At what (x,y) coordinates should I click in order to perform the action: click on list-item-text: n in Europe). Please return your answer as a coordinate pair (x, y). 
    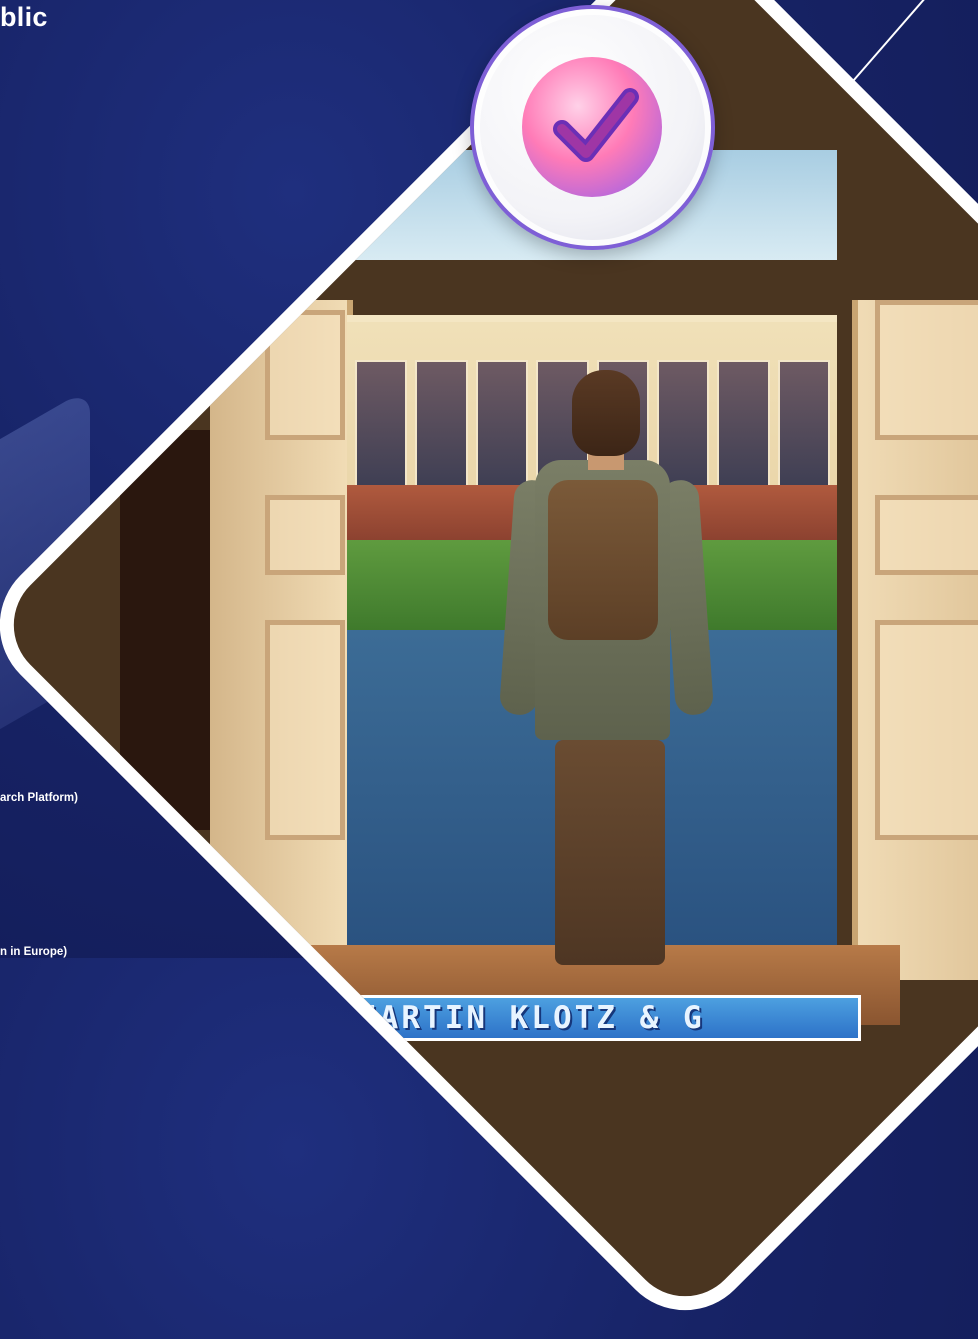
    Looking at the image, I should click on (34, 952).